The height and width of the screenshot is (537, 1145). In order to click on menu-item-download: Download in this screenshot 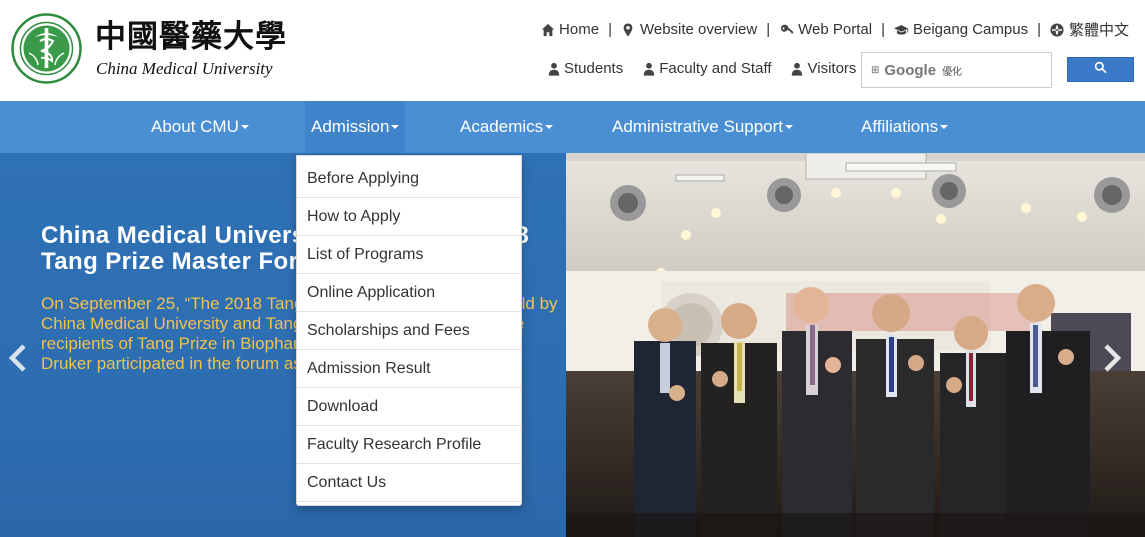, I will do `click(409, 407)`.